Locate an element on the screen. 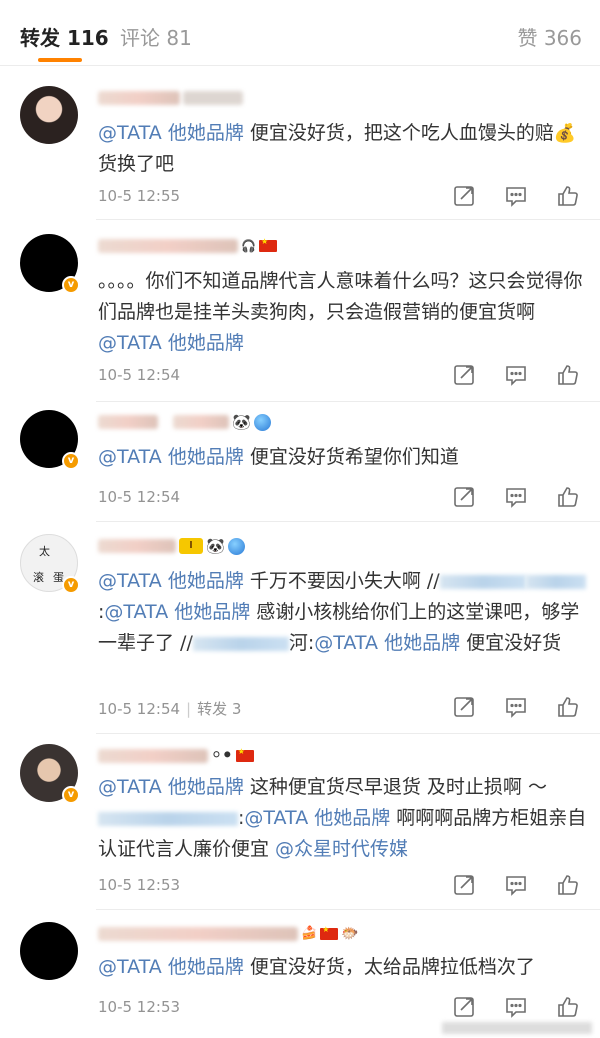 This screenshot has width=600, height=1038. repost-count: 转发 3 is located at coordinates (219, 709).